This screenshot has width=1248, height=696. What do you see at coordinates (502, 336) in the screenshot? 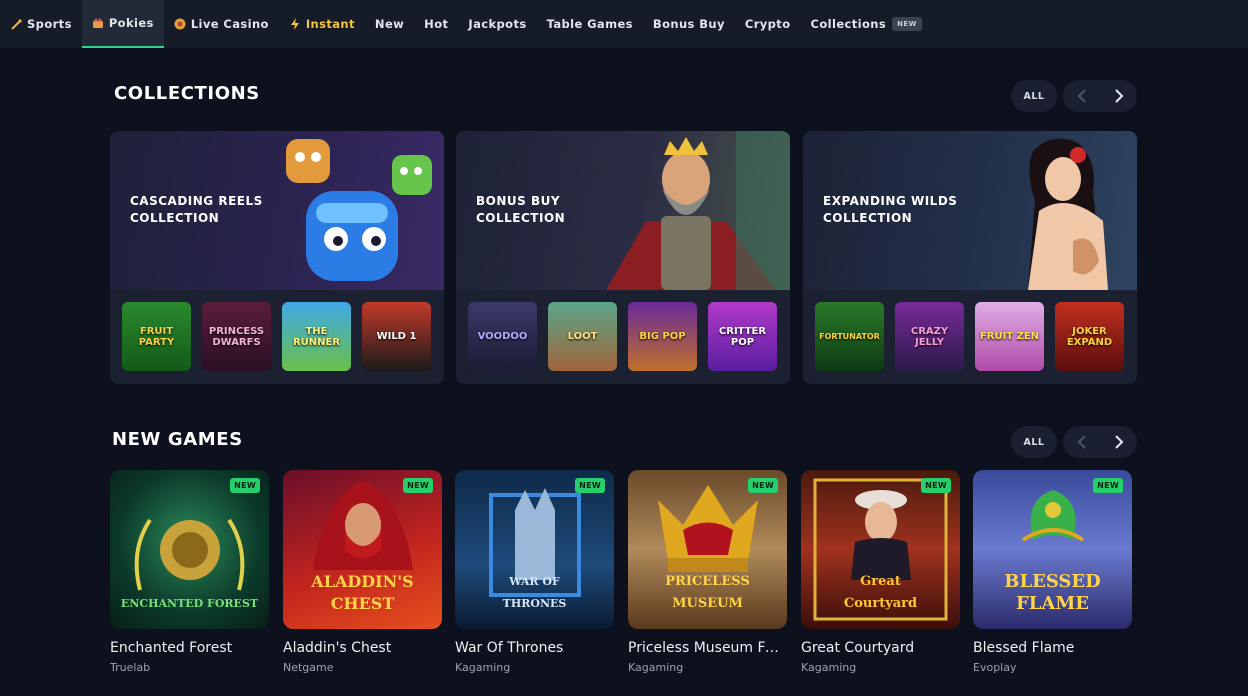
I see `collection-thumb: VOODOO` at bounding box center [502, 336].